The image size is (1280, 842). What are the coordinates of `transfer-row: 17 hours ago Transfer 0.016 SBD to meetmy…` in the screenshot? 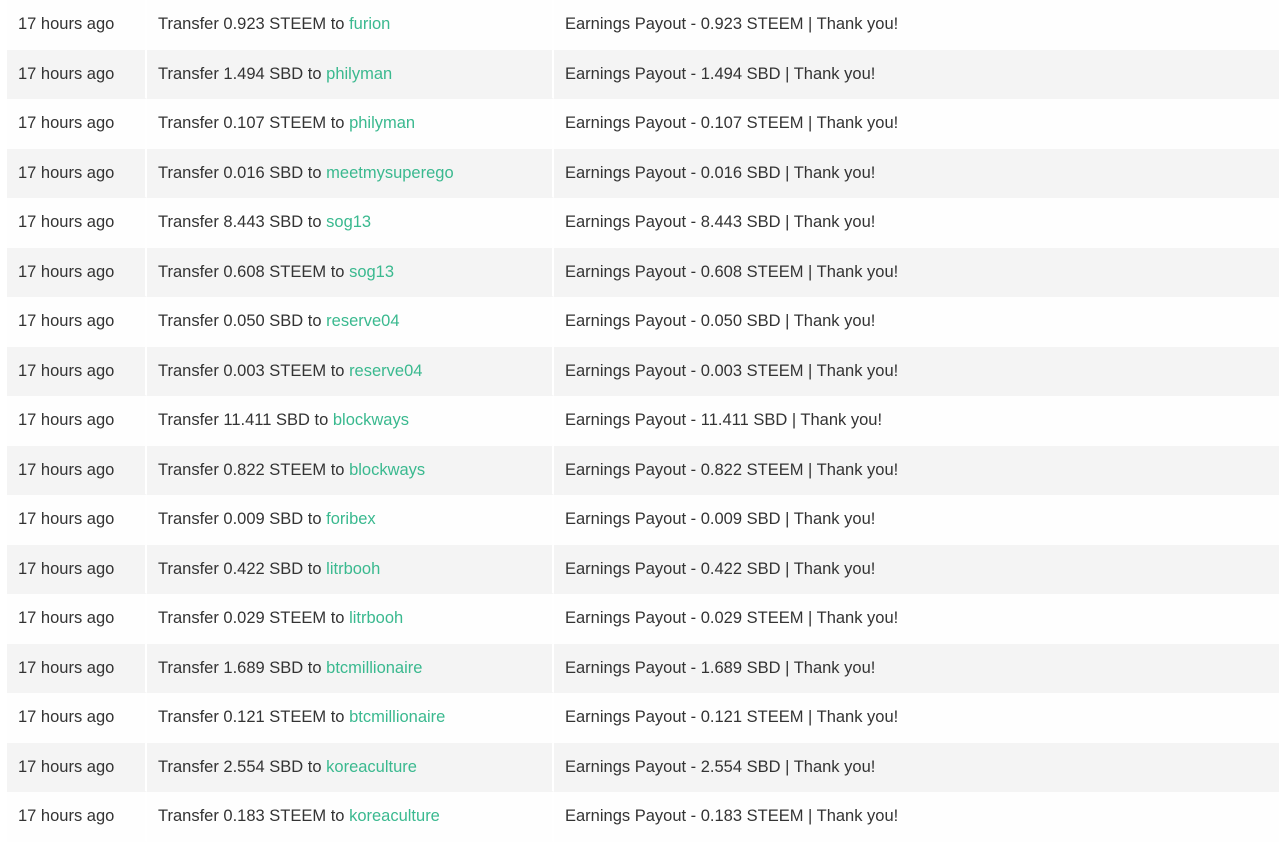 It's located at (643, 173).